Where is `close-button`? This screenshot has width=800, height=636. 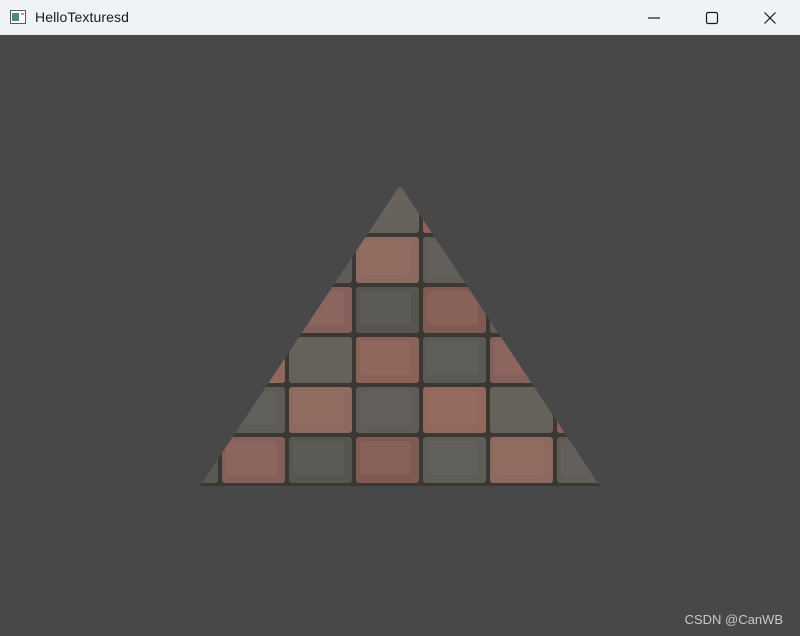
close-button is located at coordinates (770, 17).